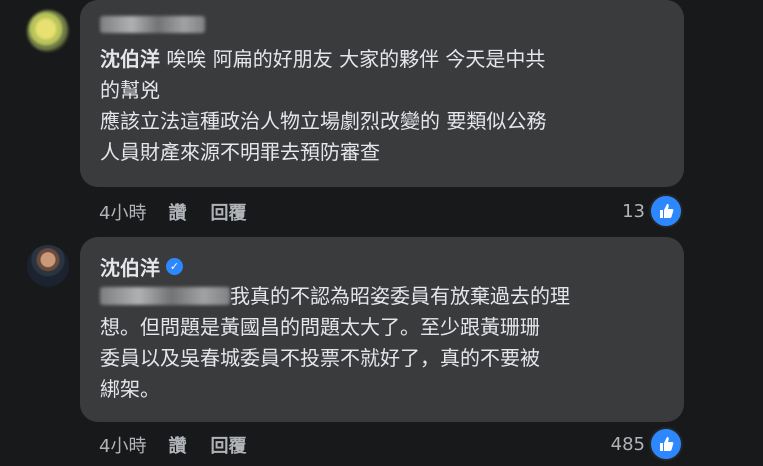 The height and width of the screenshot is (466, 763). What do you see at coordinates (633, 211) in the screenshot?
I see `reaction-count: 13` at bounding box center [633, 211].